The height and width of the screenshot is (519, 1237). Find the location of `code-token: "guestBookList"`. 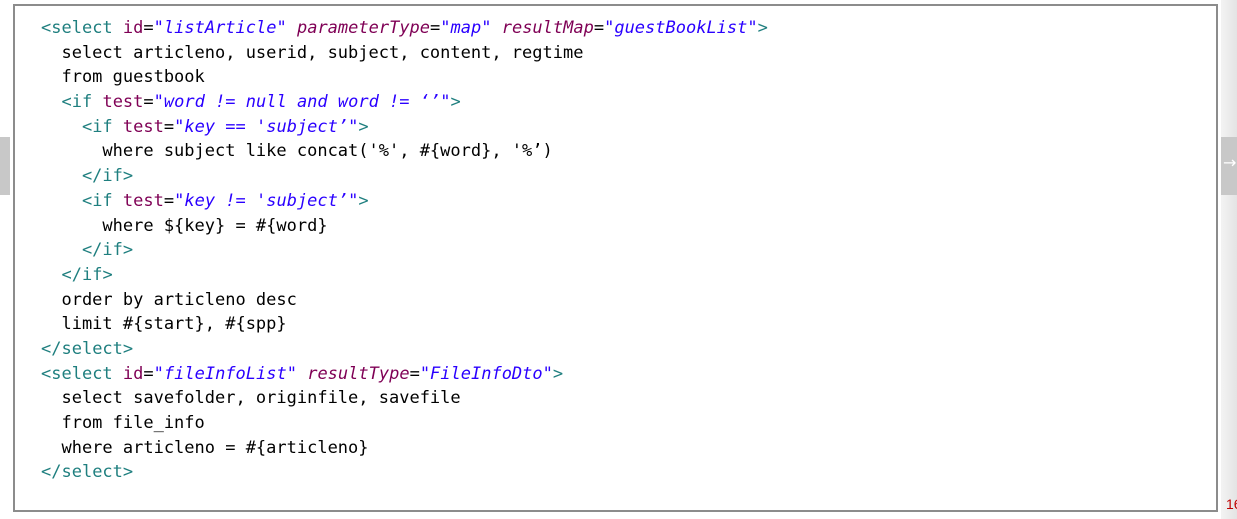

code-token: "guestBookList" is located at coordinates (681, 28).